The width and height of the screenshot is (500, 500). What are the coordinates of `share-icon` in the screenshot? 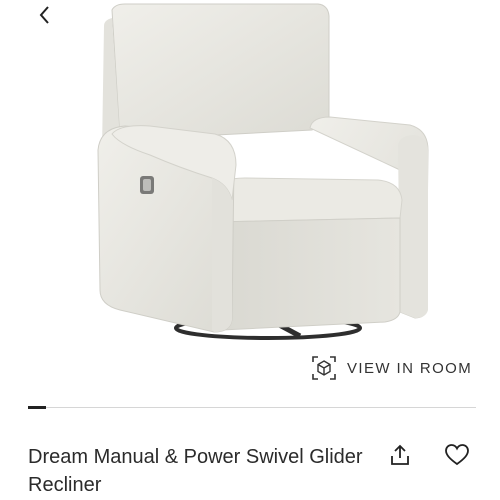 It's located at (400, 454).